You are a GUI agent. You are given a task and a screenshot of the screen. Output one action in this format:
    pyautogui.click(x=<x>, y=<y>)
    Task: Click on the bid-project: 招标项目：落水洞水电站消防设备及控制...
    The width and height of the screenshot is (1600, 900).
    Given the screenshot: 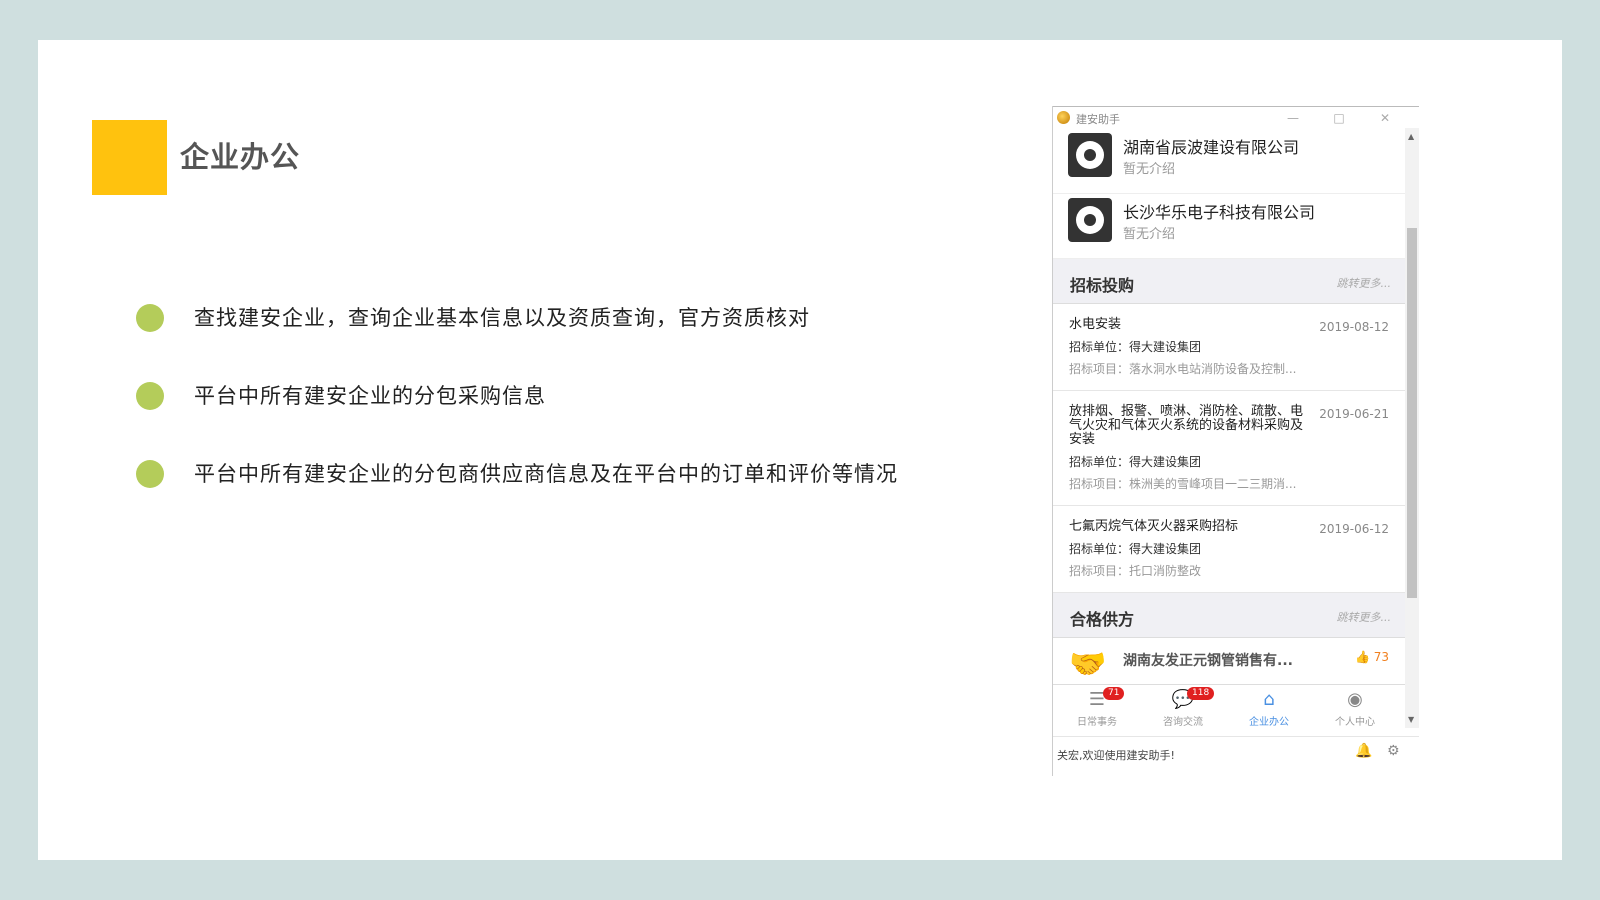 What is the action you would take?
    pyautogui.click(x=1183, y=369)
    